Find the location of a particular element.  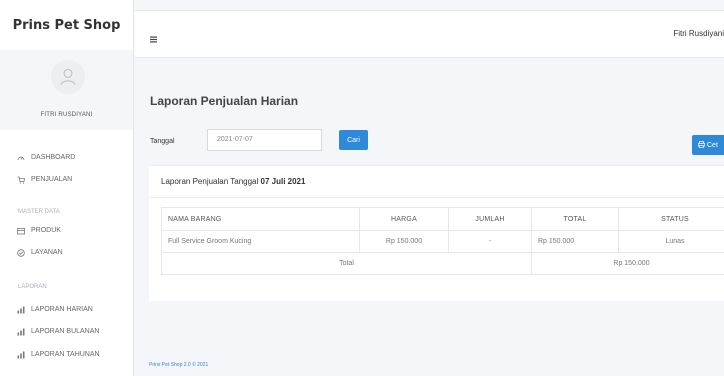

cell-total: Rp 150.000 is located at coordinates (575, 241).